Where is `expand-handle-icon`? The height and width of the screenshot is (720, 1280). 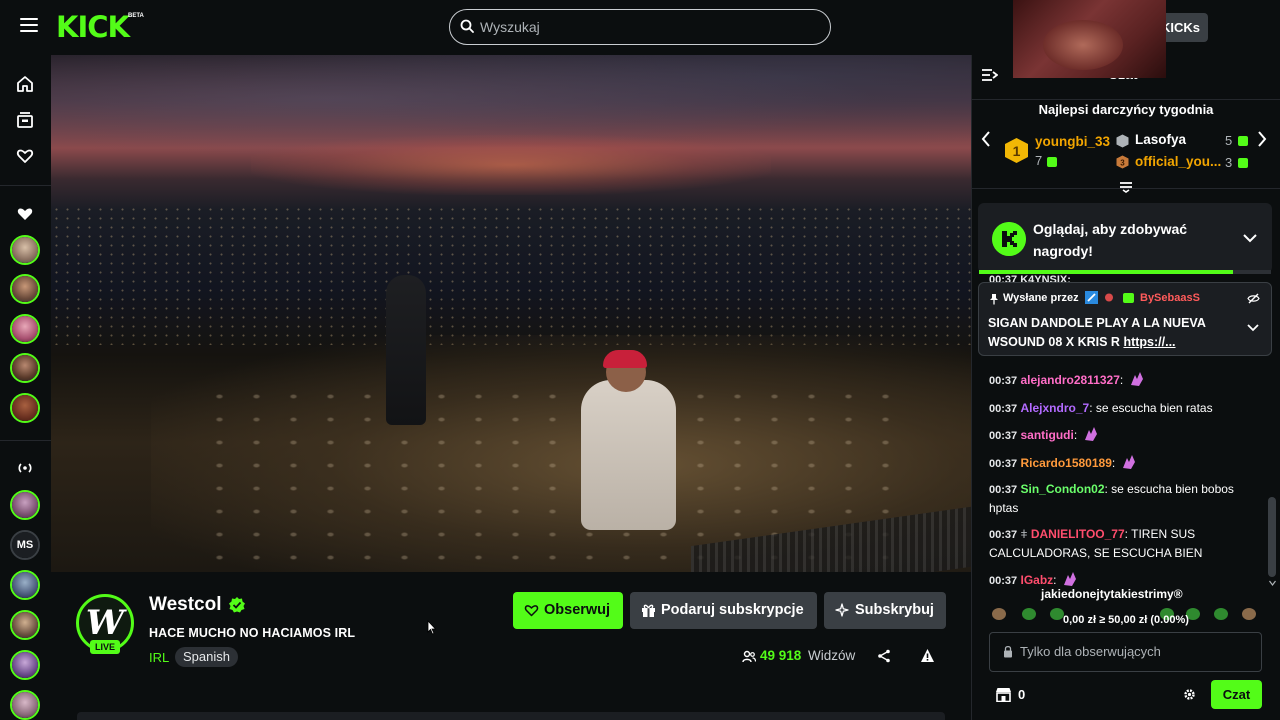
expand-handle-icon is located at coordinates (1126, 187).